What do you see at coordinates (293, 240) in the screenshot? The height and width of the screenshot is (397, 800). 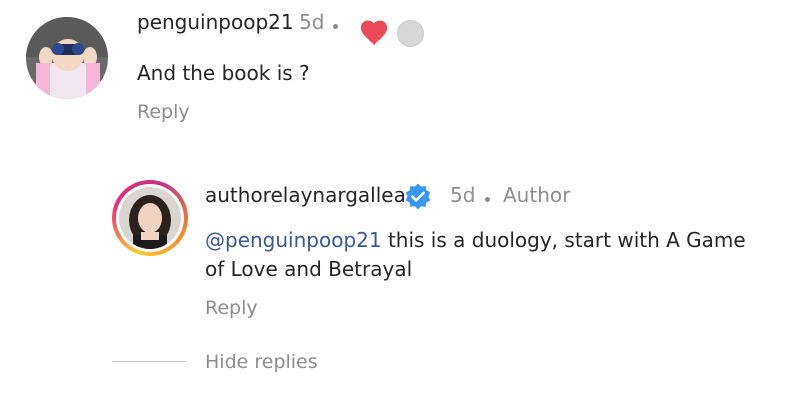 I see `mention-link: @penguinpoop21` at bounding box center [293, 240].